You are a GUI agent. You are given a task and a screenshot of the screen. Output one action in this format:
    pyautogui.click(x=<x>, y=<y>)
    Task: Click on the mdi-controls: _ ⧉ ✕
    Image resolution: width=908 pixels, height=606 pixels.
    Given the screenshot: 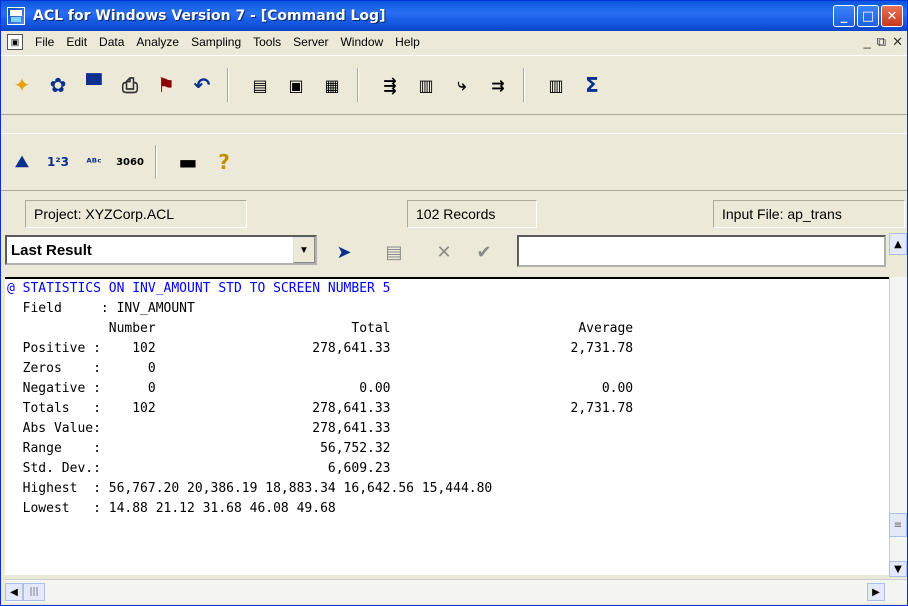 What is the action you would take?
    pyautogui.click(x=883, y=42)
    